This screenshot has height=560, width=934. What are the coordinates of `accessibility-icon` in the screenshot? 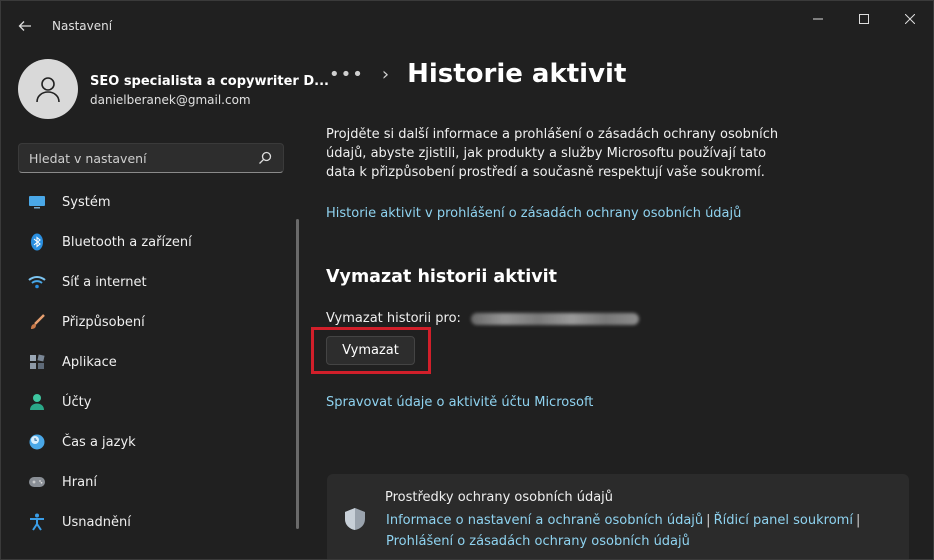 It's located at (37, 522).